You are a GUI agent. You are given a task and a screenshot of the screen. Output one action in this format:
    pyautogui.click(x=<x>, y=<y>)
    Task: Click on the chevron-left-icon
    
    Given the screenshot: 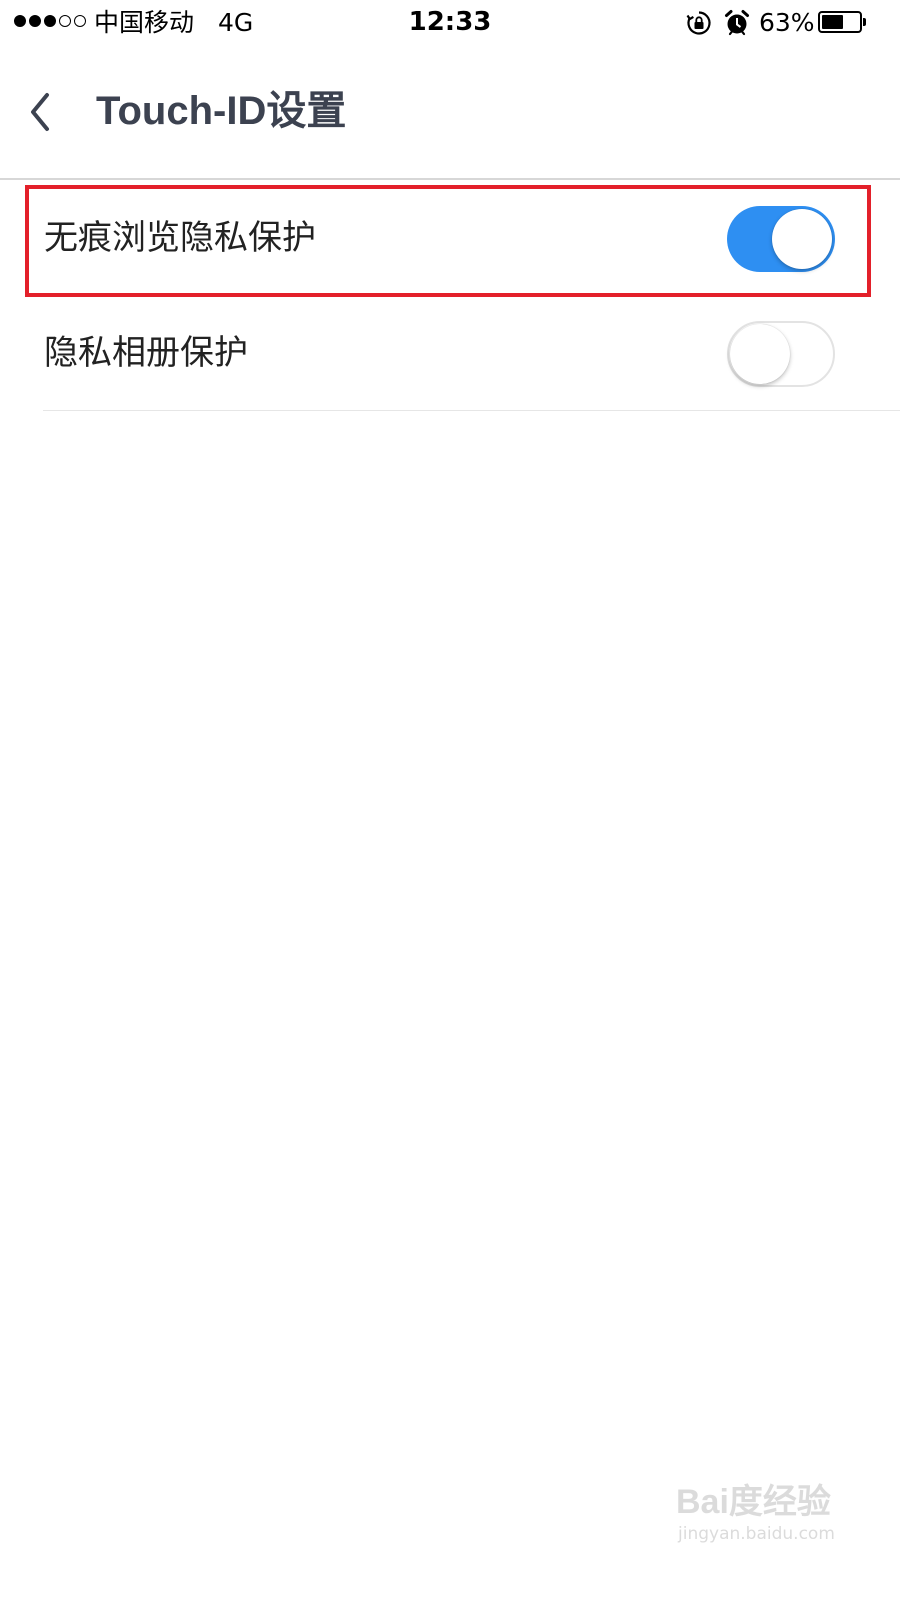 What is the action you would take?
    pyautogui.click(x=40, y=112)
    